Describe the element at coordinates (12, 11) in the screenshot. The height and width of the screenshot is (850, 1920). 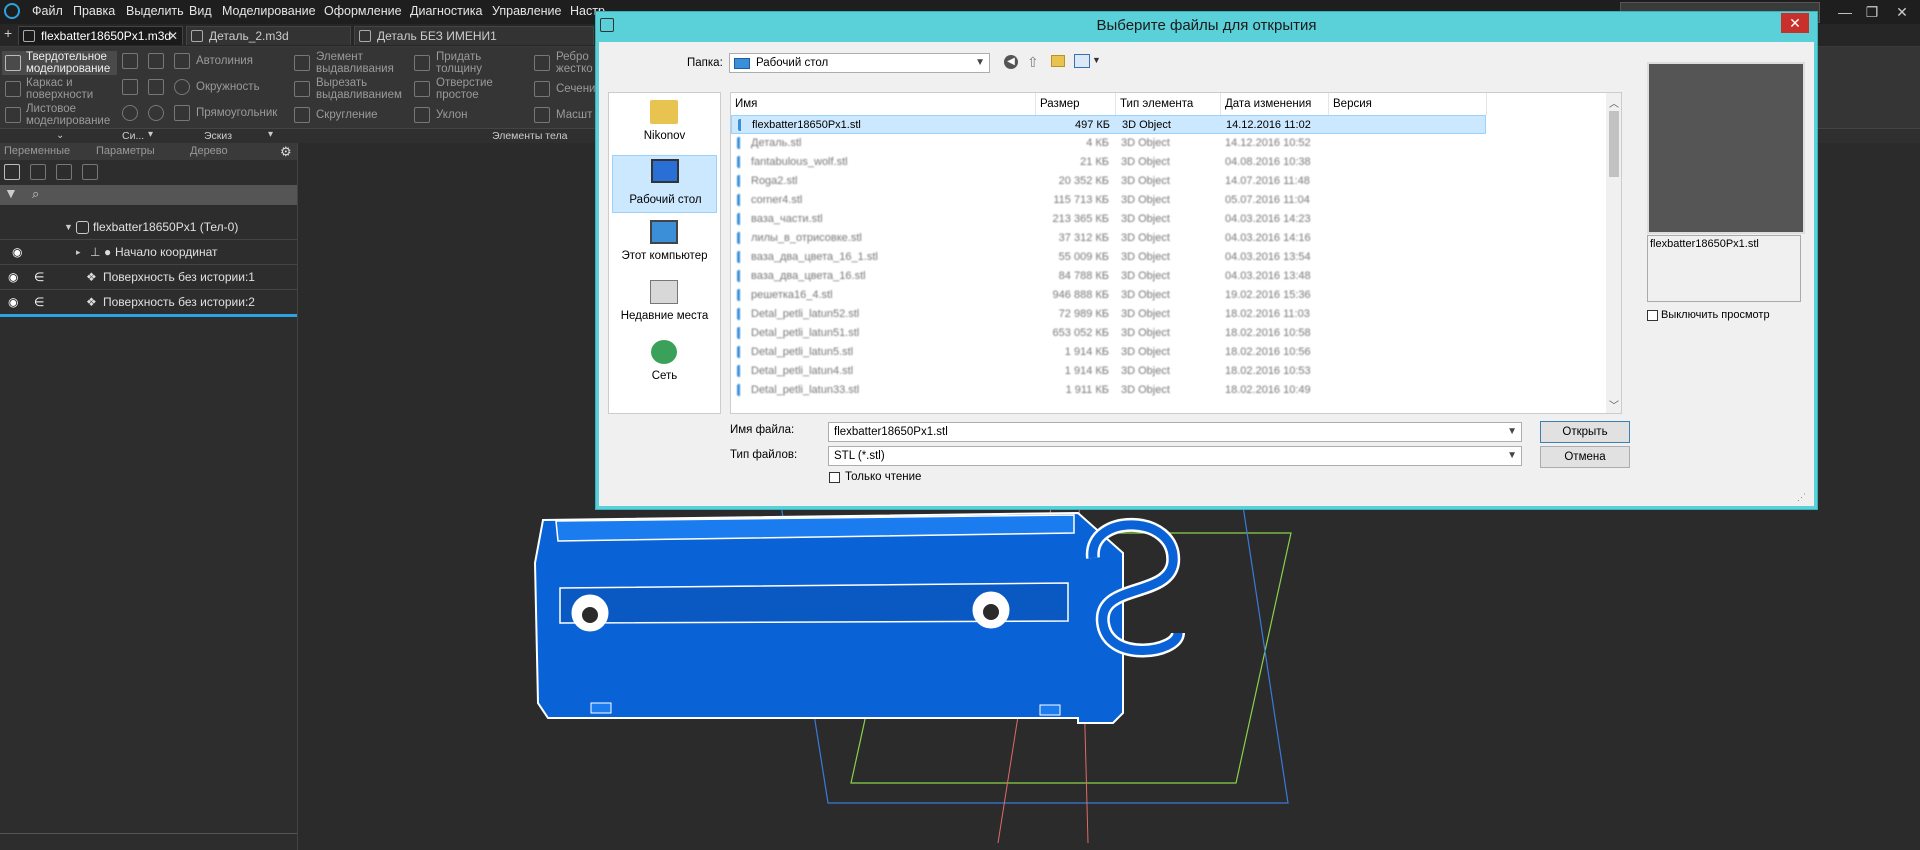
I see `kompas-logo-icon` at that location.